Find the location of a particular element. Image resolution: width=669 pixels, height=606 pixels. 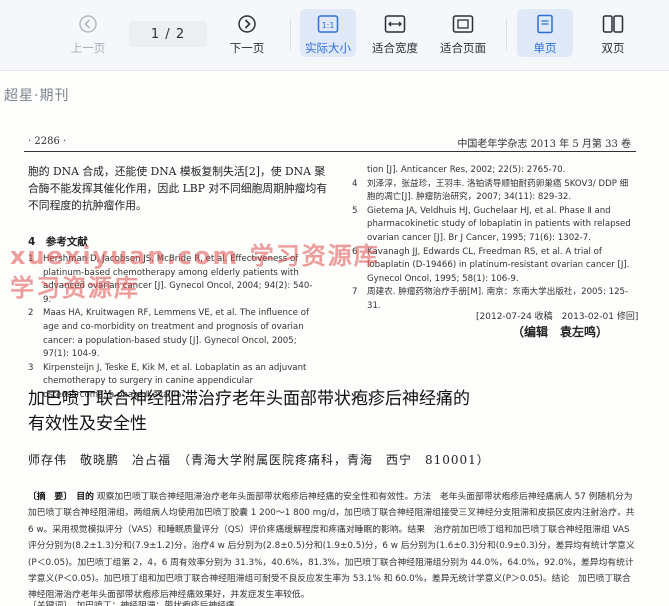

two-page-label: 双页 is located at coordinates (613, 48).